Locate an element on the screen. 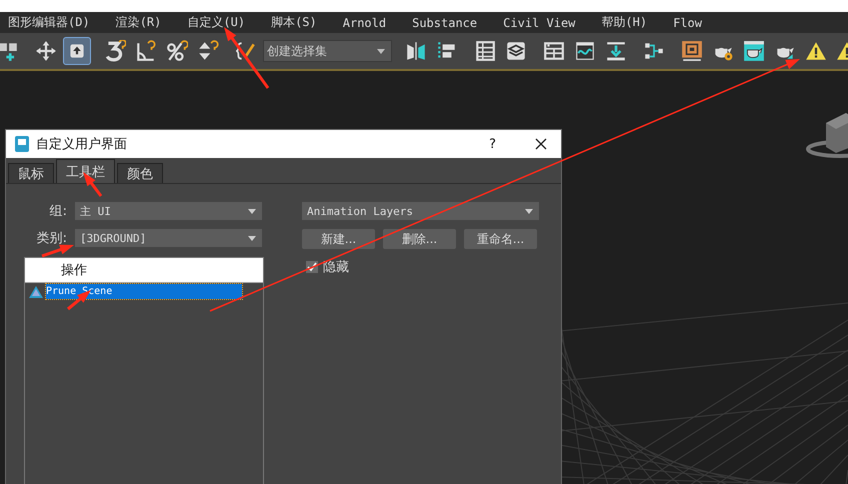 This screenshot has height=484, width=848. menu-item: 图形编辑器(D) is located at coordinates (49, 22).